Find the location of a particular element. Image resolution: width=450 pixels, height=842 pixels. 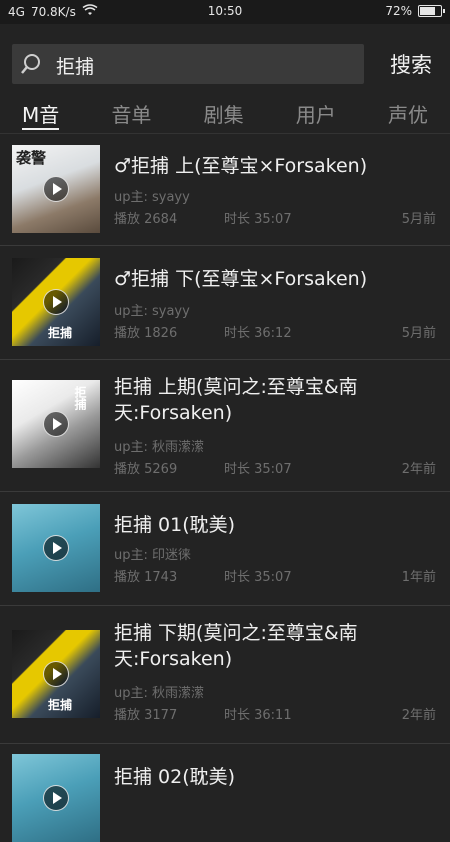

play-count: 播放 1743 is located at coordinates (146, 577).